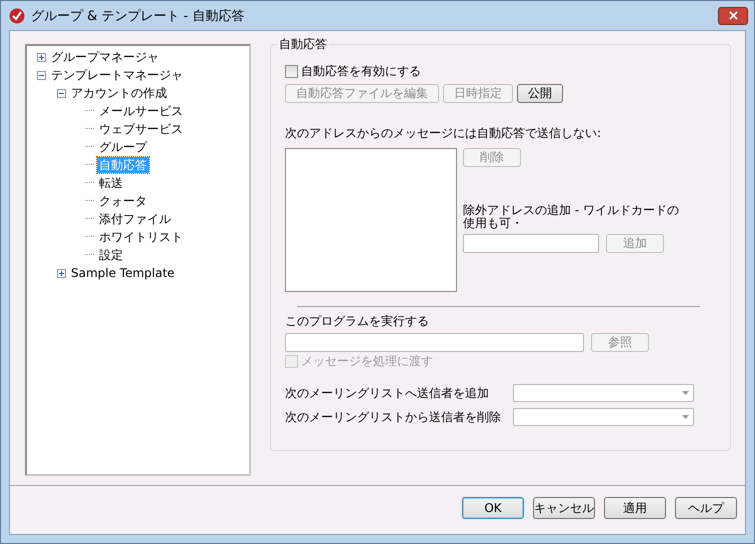 The height and width of the screenshot is (544, 755). I want to click on tree-item: テンプレートマネージャ, so click(117, 75).